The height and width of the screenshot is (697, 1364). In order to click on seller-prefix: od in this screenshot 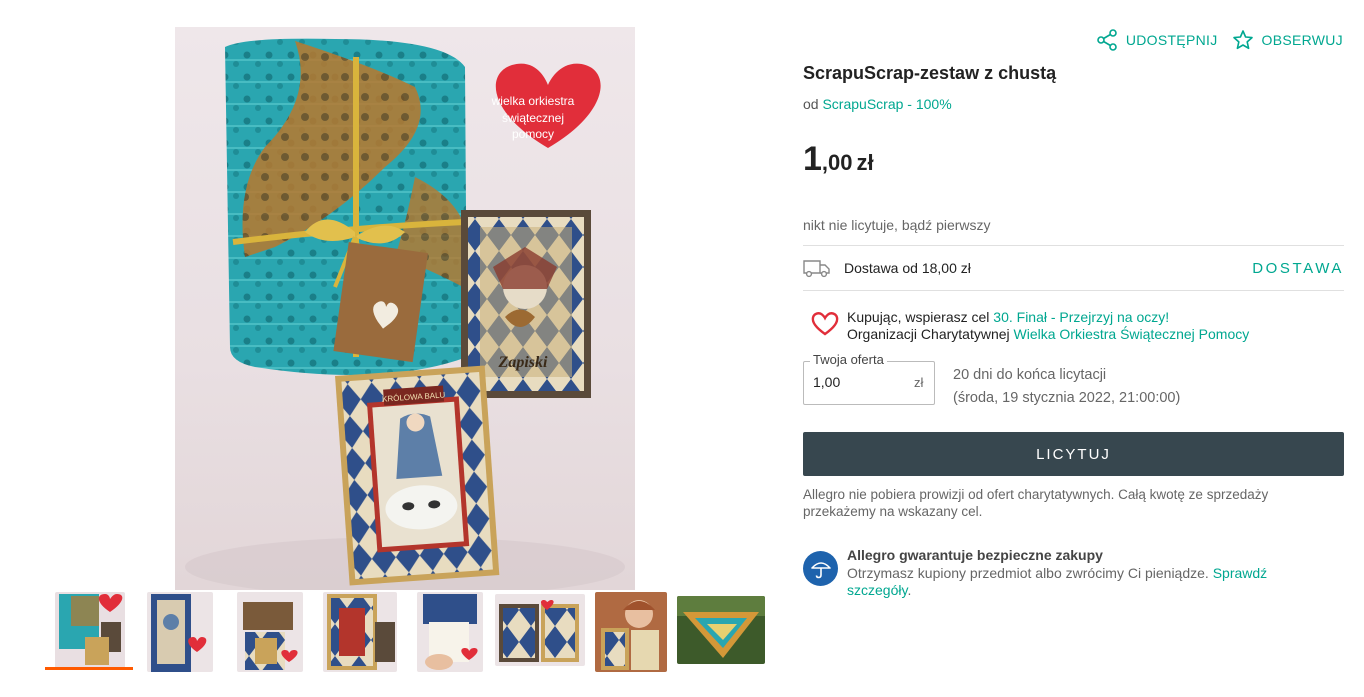, I will do `click(811, 104)`.